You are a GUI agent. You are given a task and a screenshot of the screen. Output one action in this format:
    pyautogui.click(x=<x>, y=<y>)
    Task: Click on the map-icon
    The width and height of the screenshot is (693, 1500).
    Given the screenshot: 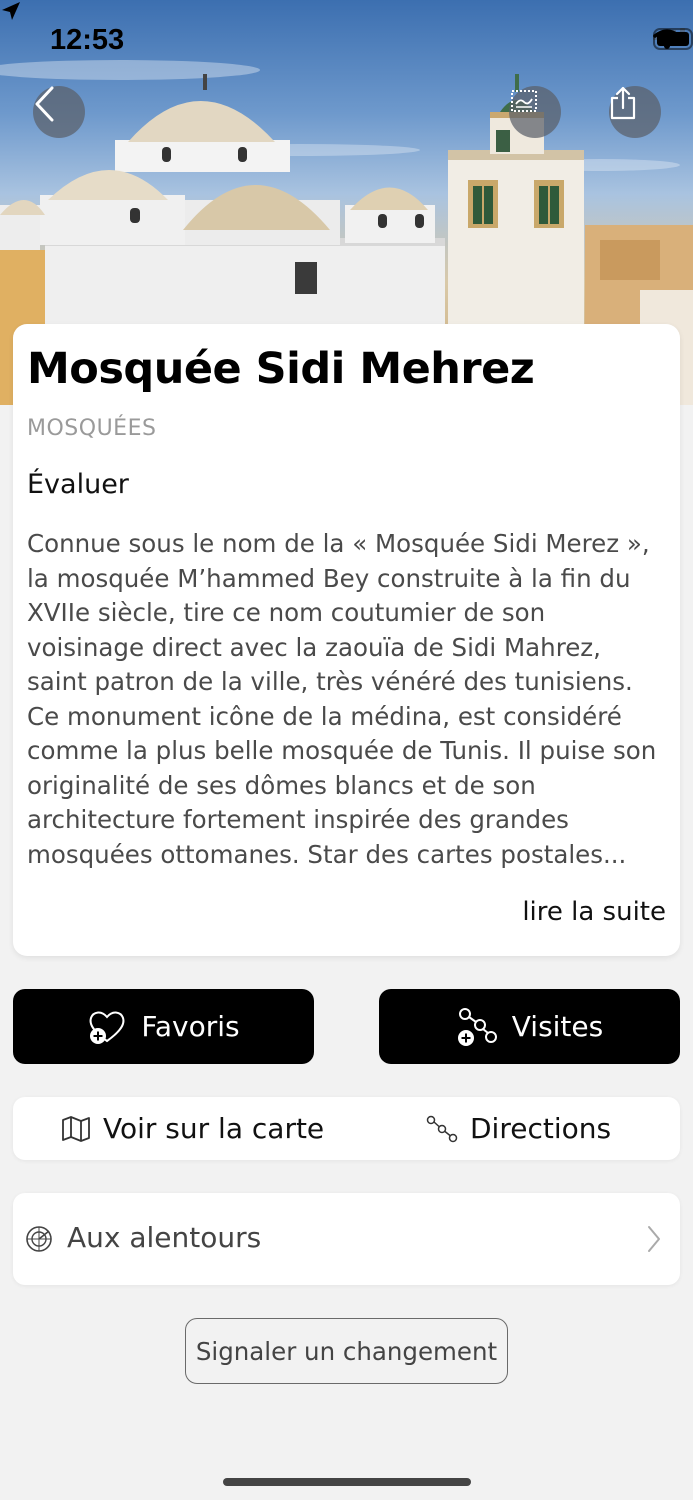 What is the action you would take?
    pyautogui.click(x=76, y=1128)
    